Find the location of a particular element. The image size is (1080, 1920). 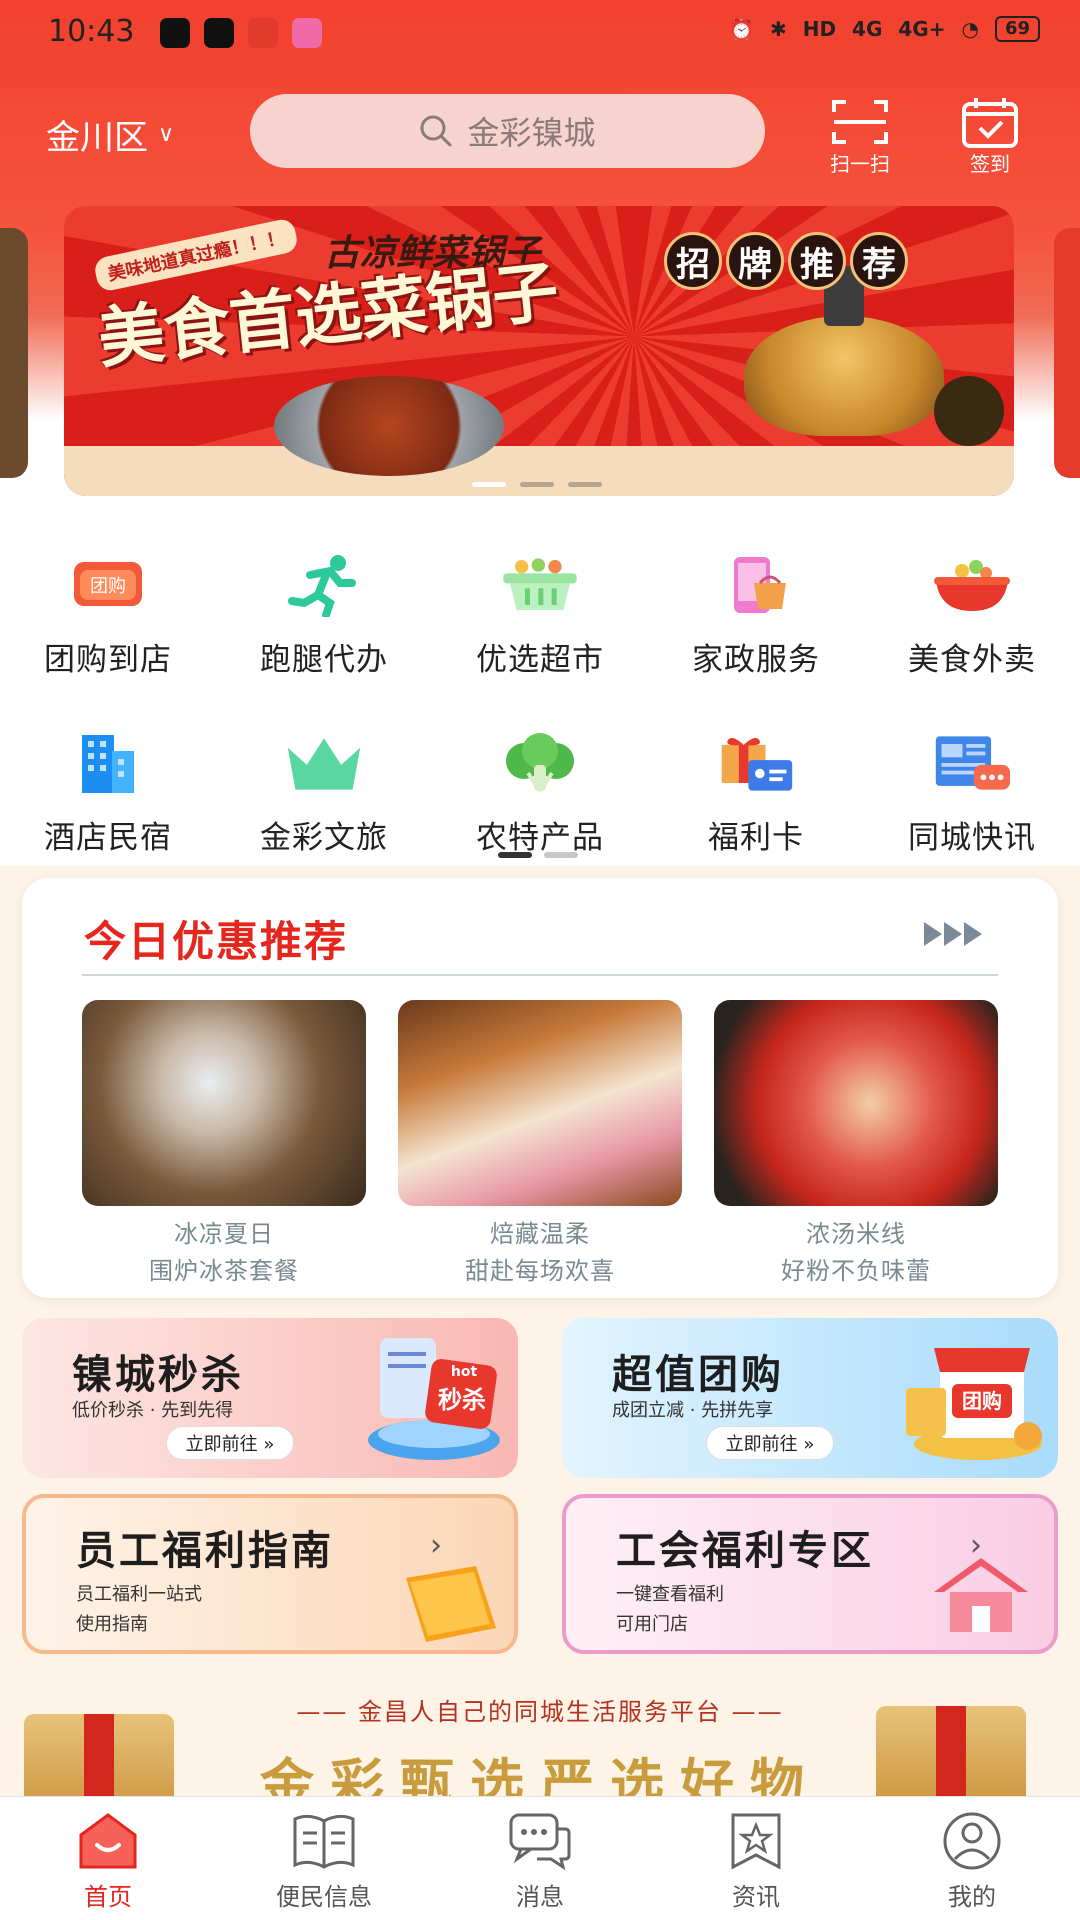

status-bar: 10:43 ⏰ ✱ HD 4G 4G+ ◔ 69 is located at coordinates (540, 35).